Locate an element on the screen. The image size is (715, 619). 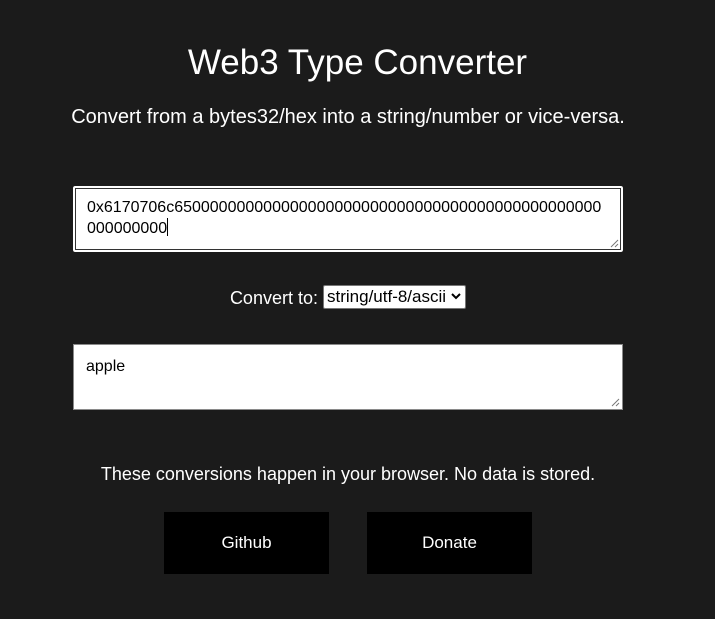
convert-row: Convert to: string/utf-8/ascii is located at coordinates (348, 298).